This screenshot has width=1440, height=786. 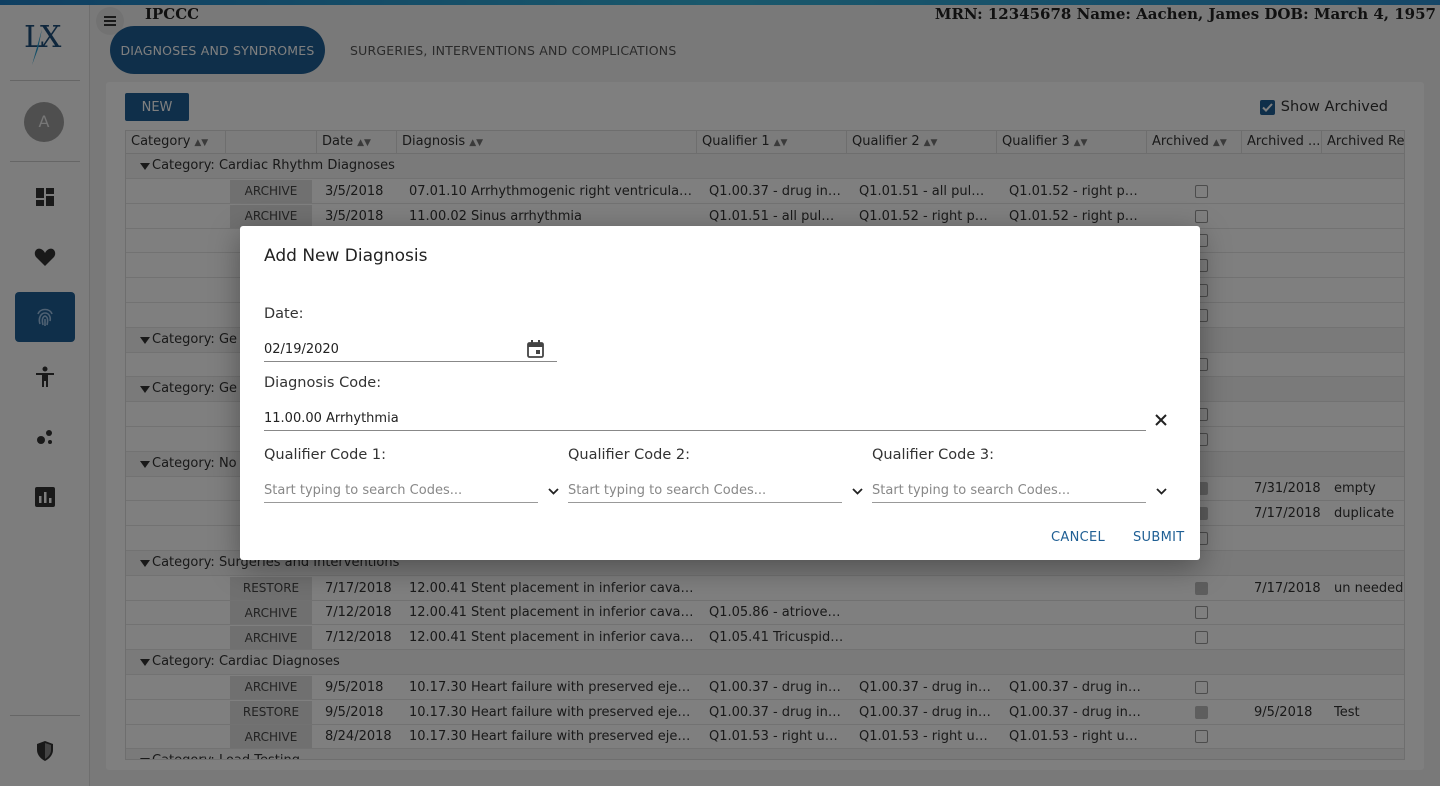 I want to click on date-label: Date:, so click(x=284, y=314).